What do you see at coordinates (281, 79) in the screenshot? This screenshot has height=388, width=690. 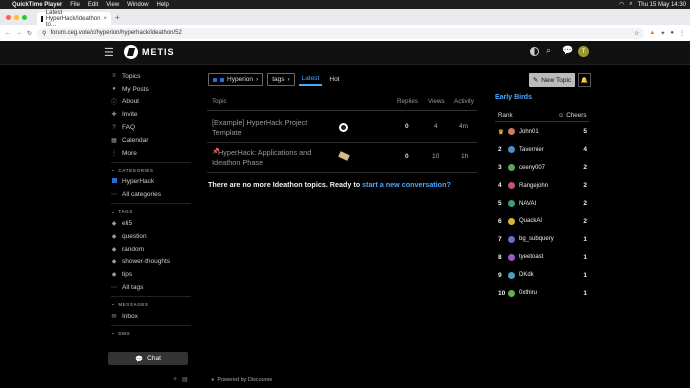 I see `tags-dropdown: tags ›` at bounding box center [281, 79].